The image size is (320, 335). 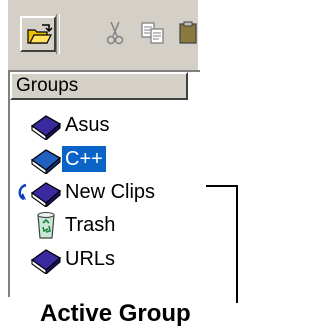 What do you see at coordinates (222, 186) in the screenshot?
I see `callout-line-horizontal` at bounding box center [222, 186].